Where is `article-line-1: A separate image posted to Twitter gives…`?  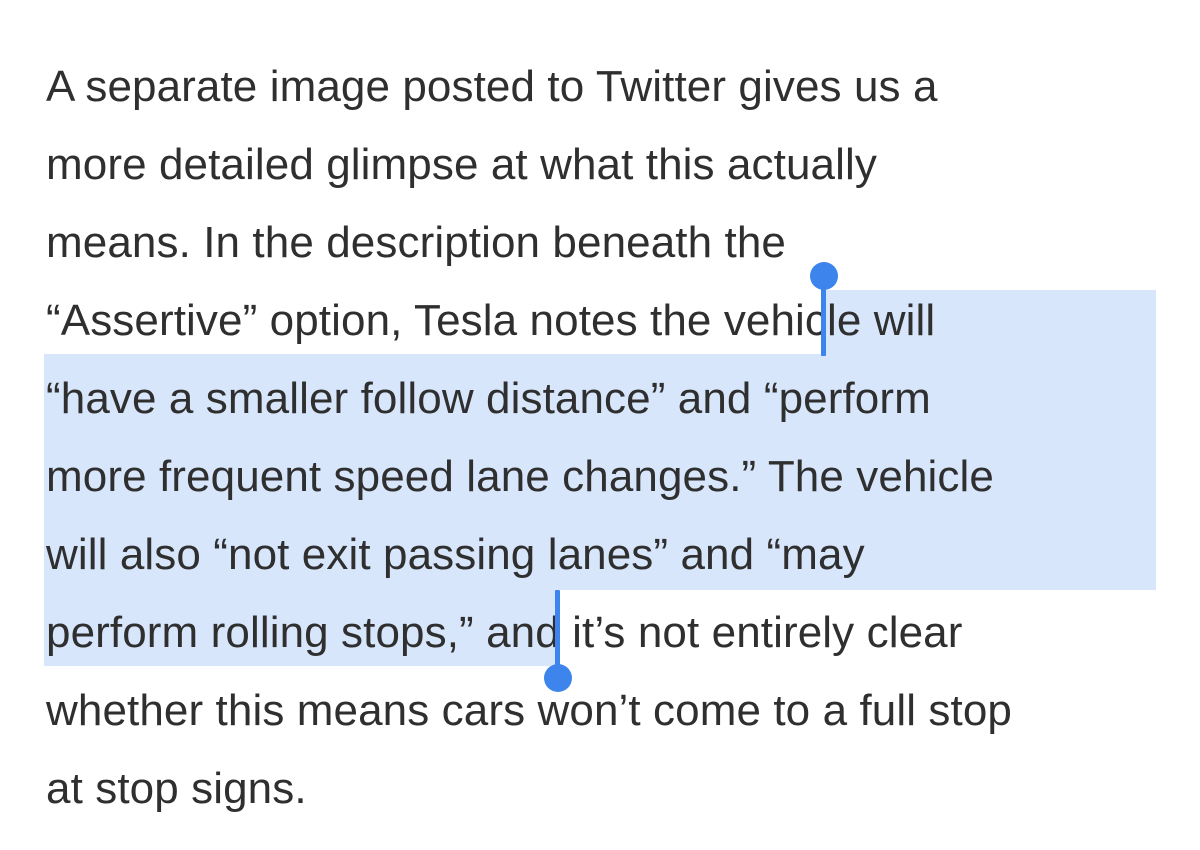
article-line-1: A separate image posted to Twitter gives… is located at coordinates (492, 87).